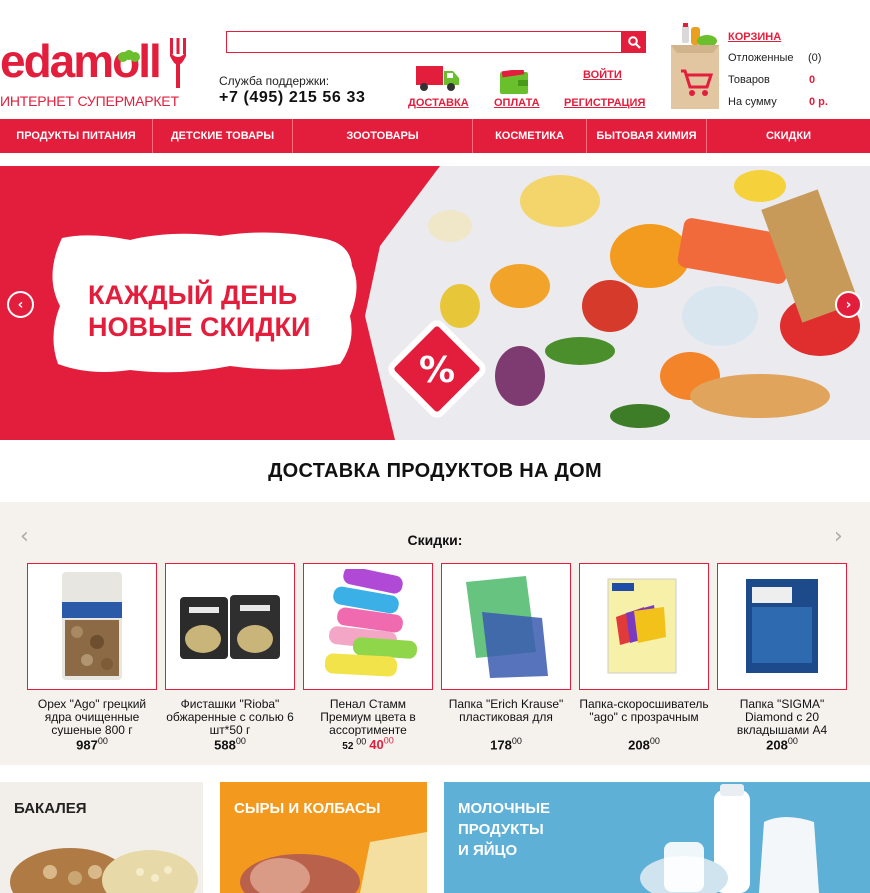 The height and width of the screenshot is (893, 870). Describe the element at coordinates (199, 311) in the screenshot. I see `banner-title: КАЖДЫЙ ДЕНЬ НОВЫЕ СКИДКИ` at that location.